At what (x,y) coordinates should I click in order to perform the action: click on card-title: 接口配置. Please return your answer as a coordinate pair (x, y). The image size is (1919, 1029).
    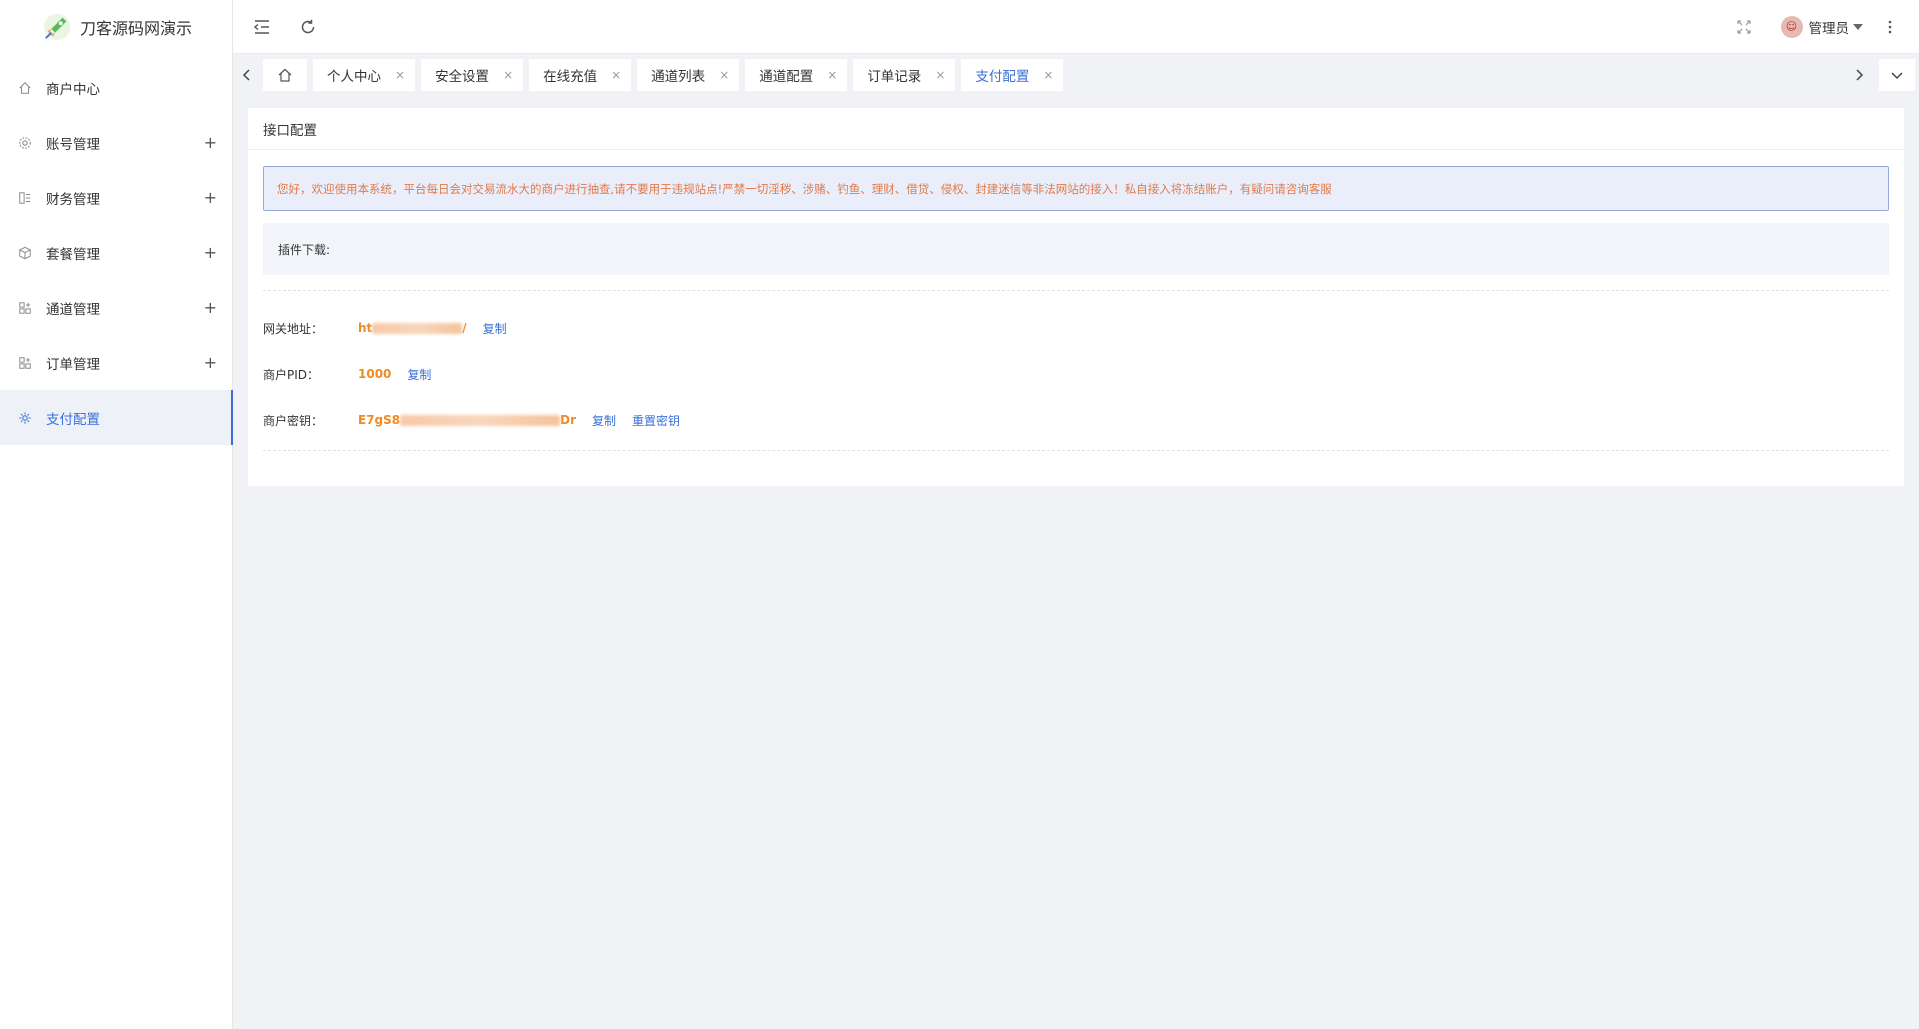
    Looking at the image, I should click on (1076, 129).